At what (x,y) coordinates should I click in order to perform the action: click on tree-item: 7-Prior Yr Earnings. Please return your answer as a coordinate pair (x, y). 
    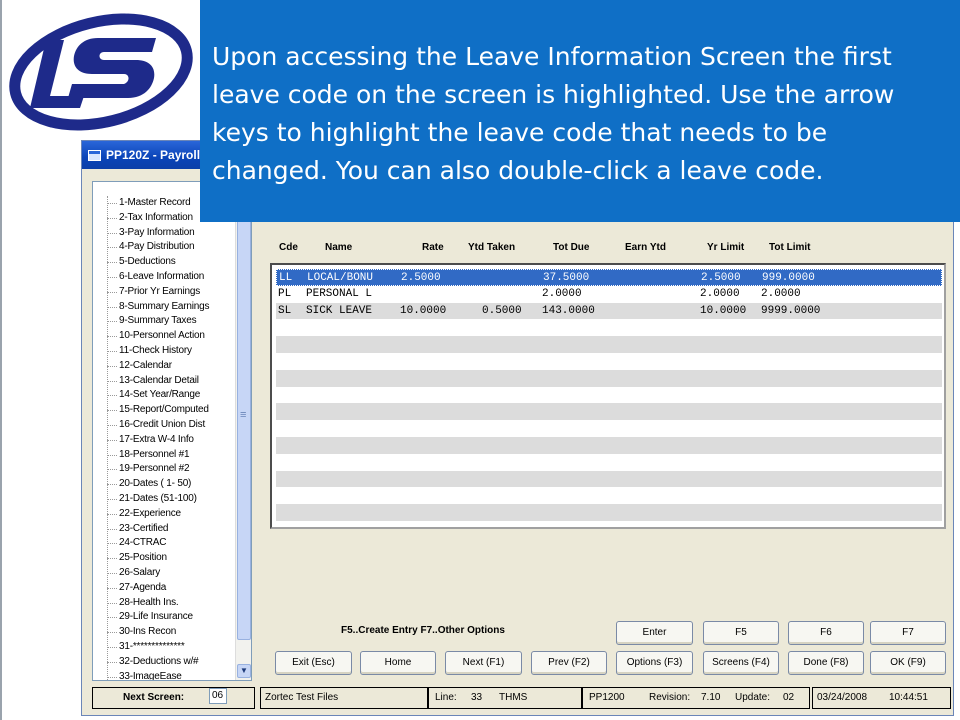
    Looking at the image, I should click on (165, 292).